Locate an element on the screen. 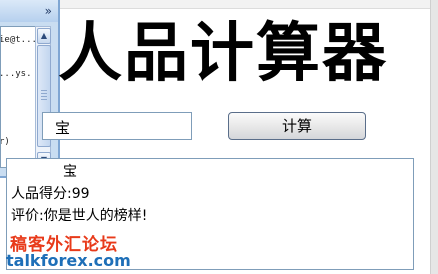 This screenshot has width=438, height=274. panel-list: ie@t... ...ys. r) is located at coordinates (18, 97).